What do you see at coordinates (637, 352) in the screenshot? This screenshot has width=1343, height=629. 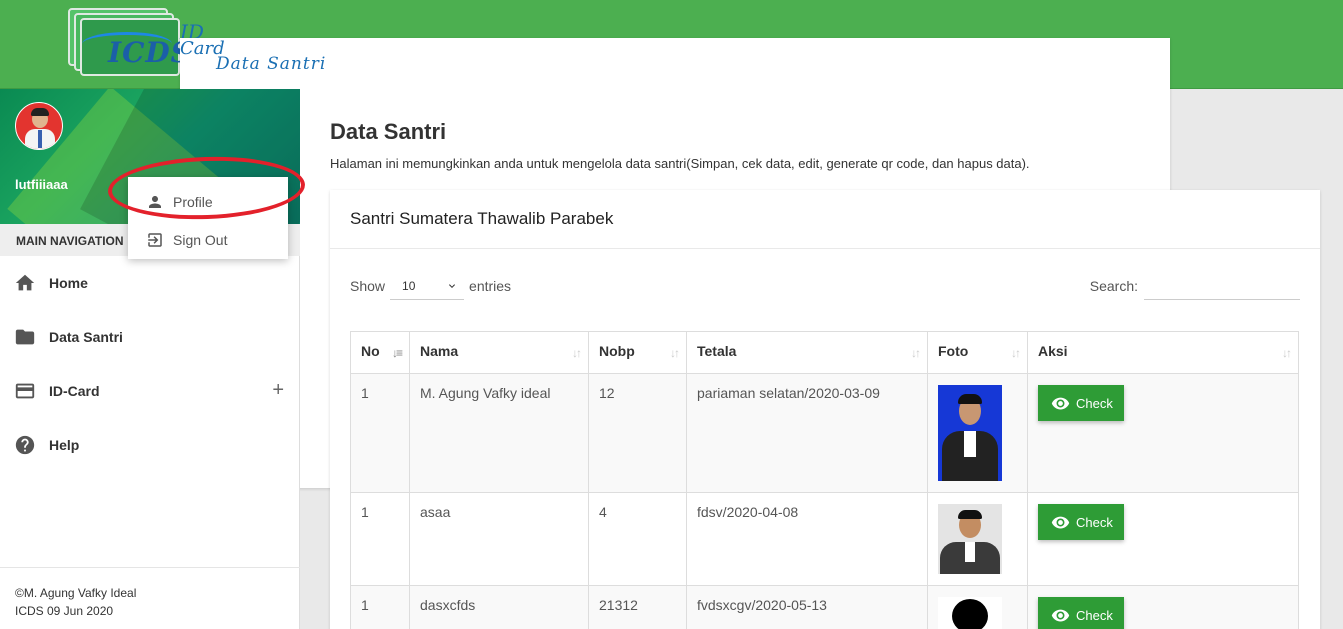 I see `column-header-nobp: Nobp ↓↑` at bounding box center [637, 352].